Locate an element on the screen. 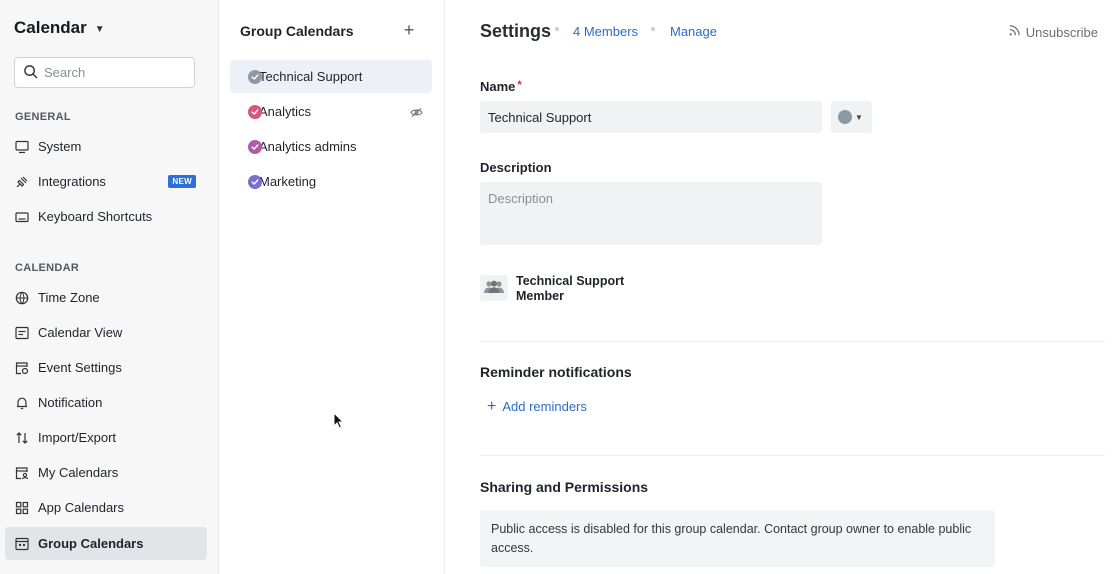  calendar-view-icon is located at coordinates (22, 333).